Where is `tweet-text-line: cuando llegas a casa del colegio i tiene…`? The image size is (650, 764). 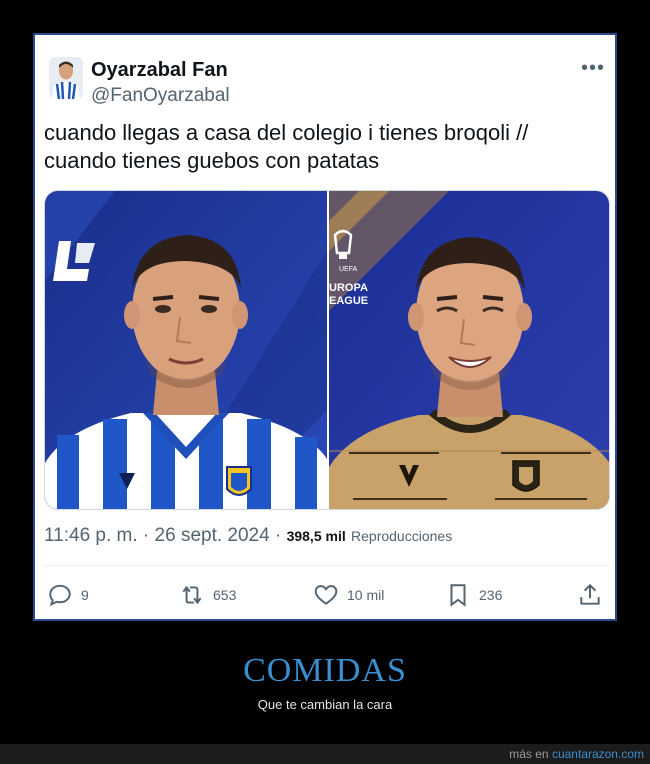 tweet-text-line: cuando llegas a casa del colegio i tiene… is located at coordinates (286, 132).